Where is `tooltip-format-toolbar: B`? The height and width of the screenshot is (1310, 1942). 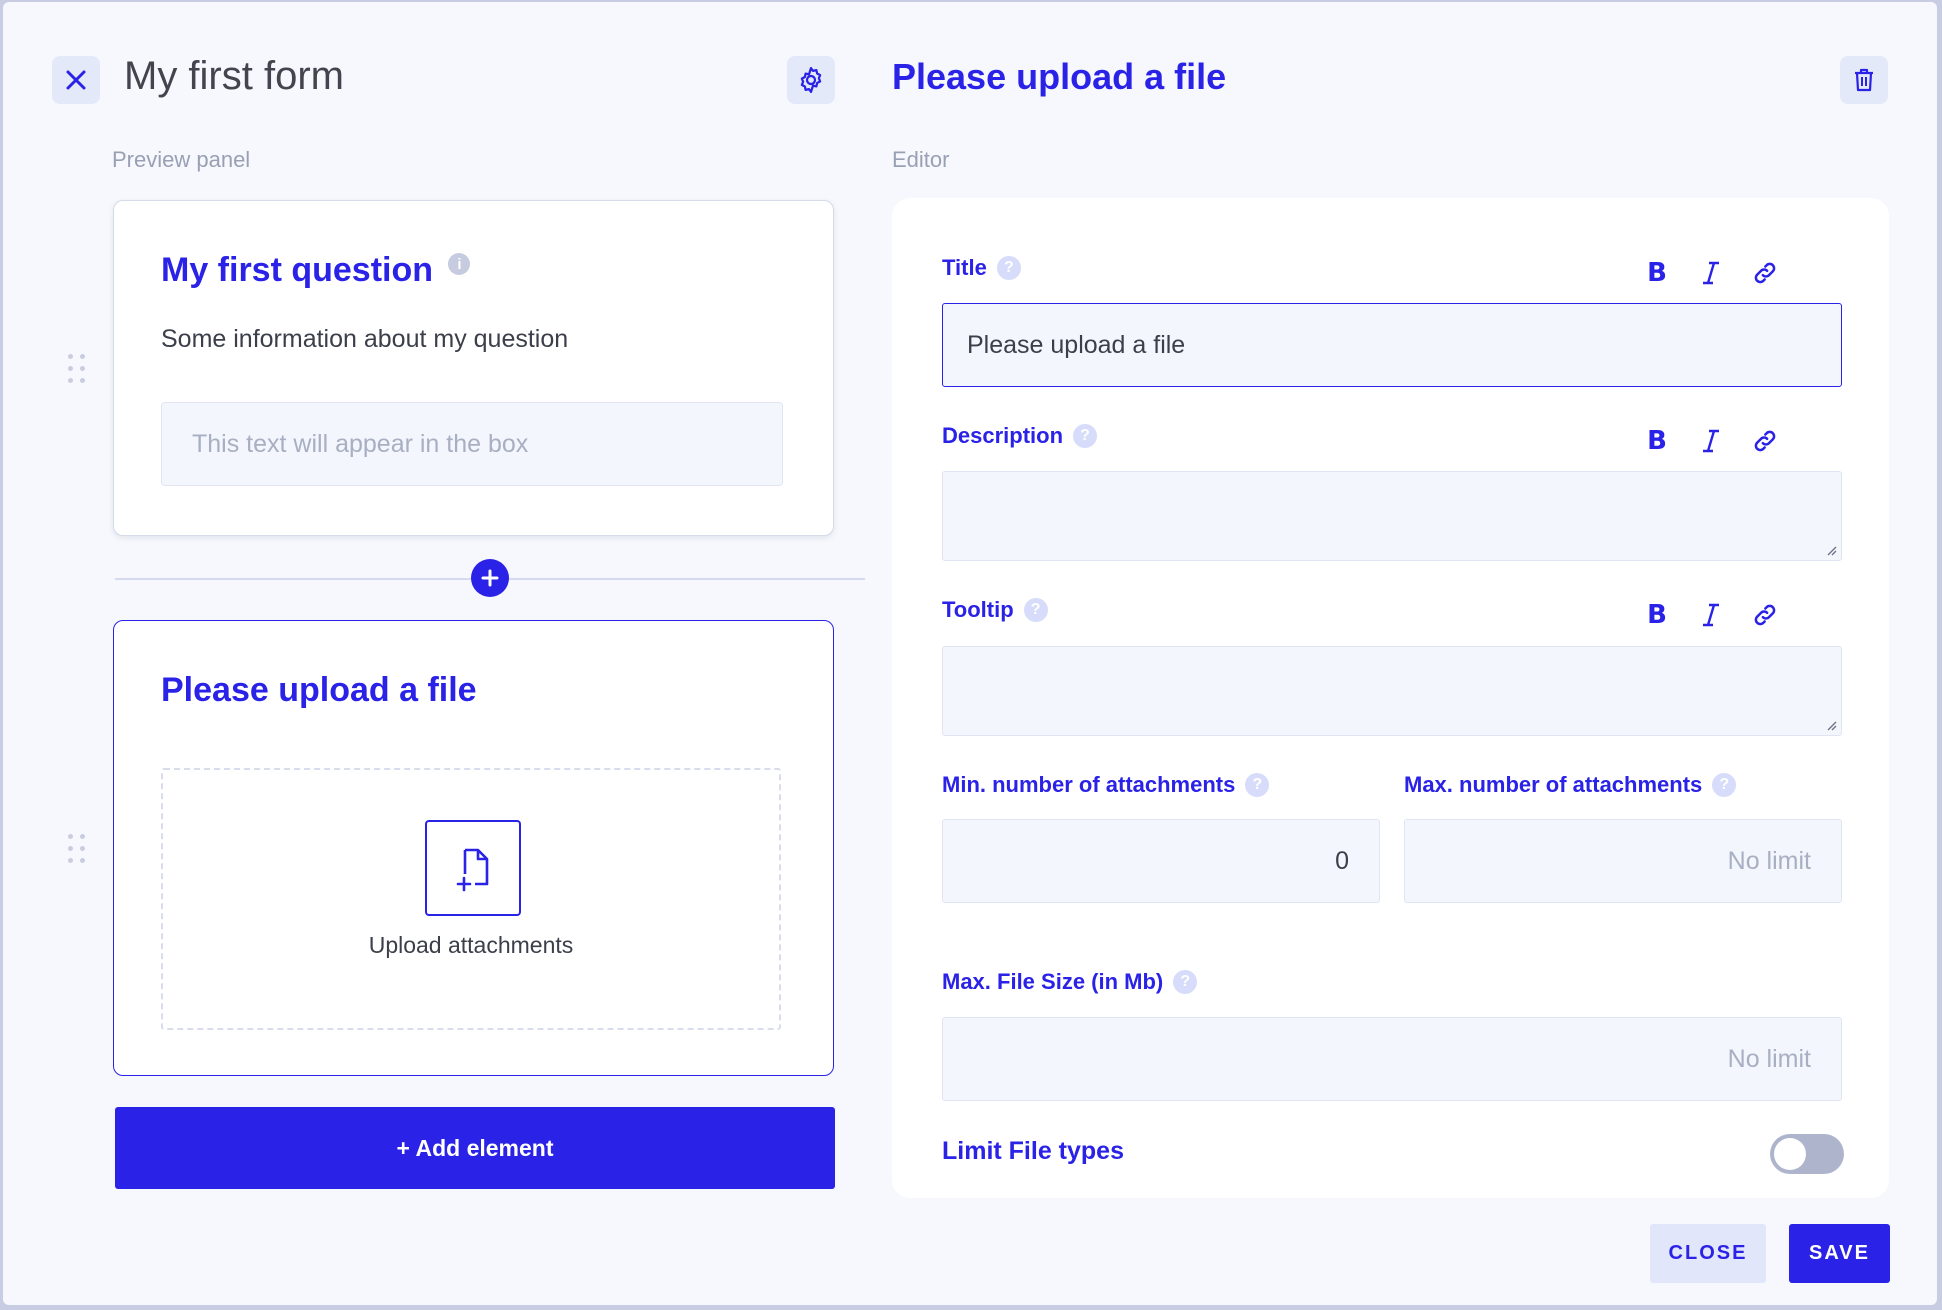
tooltip-format-toolbar: B is located at coordinates (1711, 615).